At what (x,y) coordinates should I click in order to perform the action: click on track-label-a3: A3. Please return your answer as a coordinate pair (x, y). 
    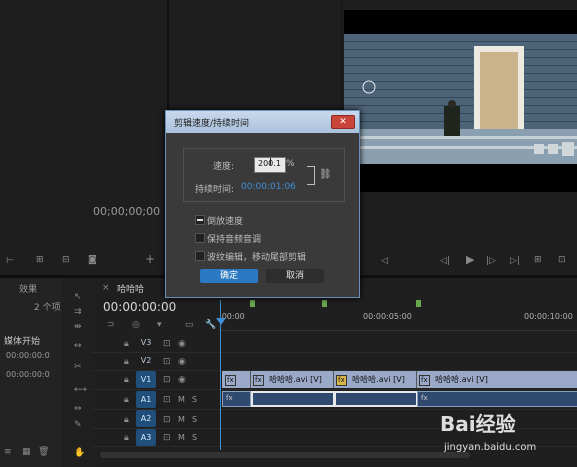
    Looking at the image, I should click on (146, 437).